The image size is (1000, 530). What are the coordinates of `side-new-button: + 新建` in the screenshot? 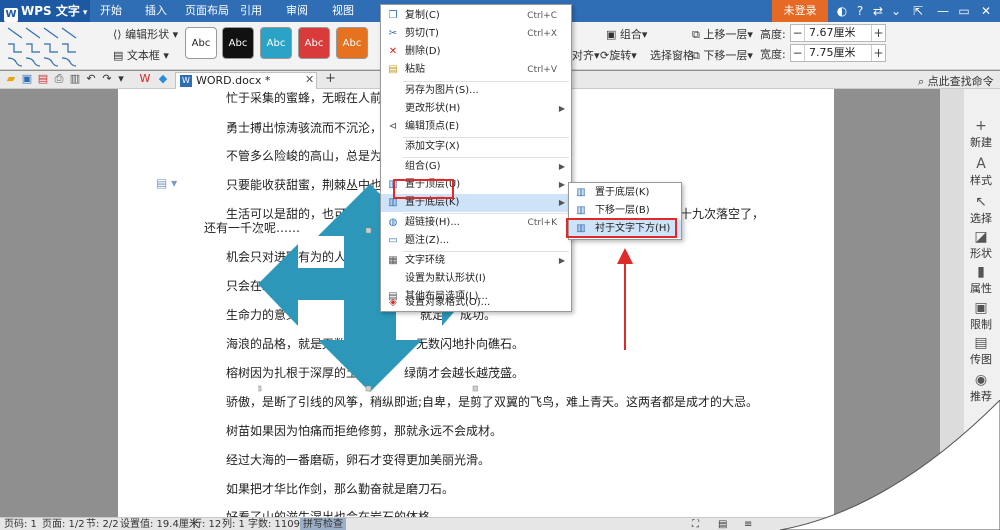 It's located at (981, 134).